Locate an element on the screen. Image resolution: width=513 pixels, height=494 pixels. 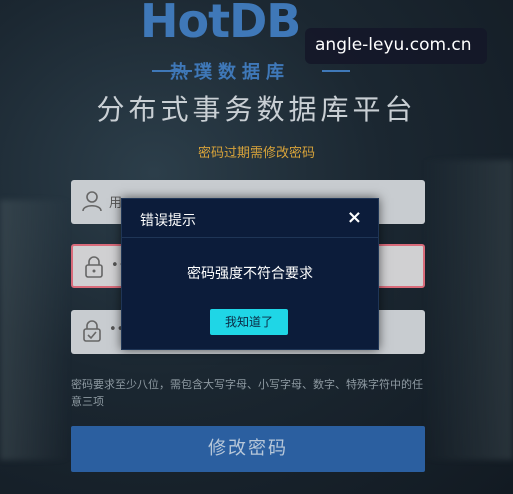
lock-check-icon is located at coordinates (92, 331).